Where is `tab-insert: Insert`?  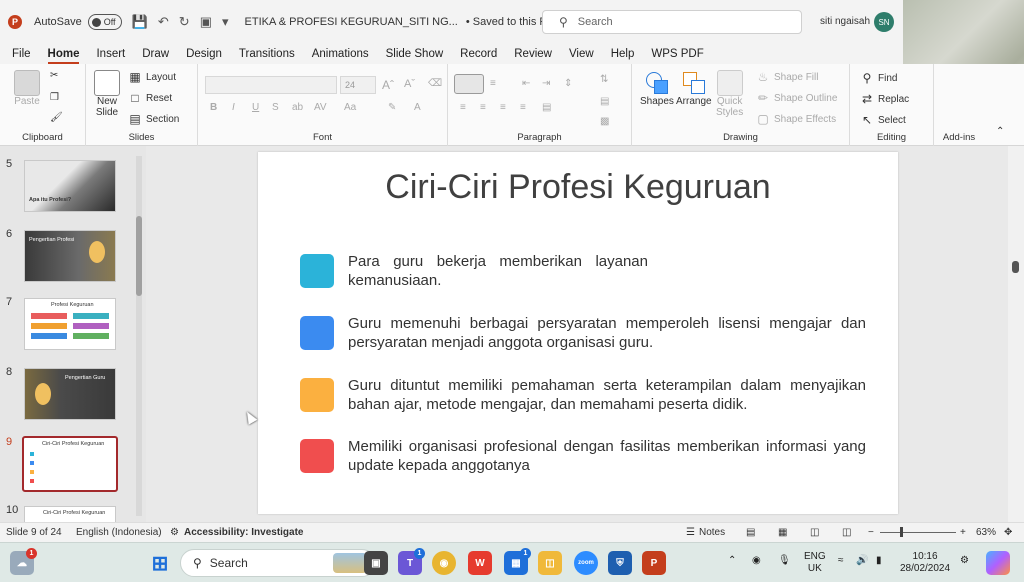
tab-insert: Insert is located at coordinates (110, 54).